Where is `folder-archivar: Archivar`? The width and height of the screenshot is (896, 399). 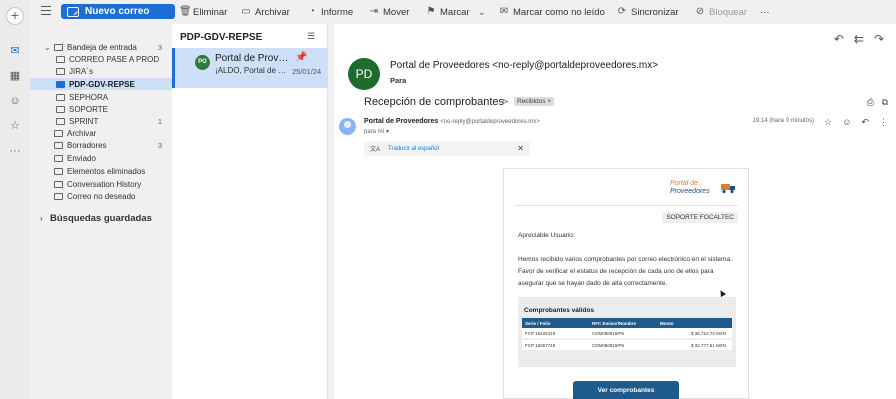
folder-archivar: Archivar is located at coordinates (101, 133).